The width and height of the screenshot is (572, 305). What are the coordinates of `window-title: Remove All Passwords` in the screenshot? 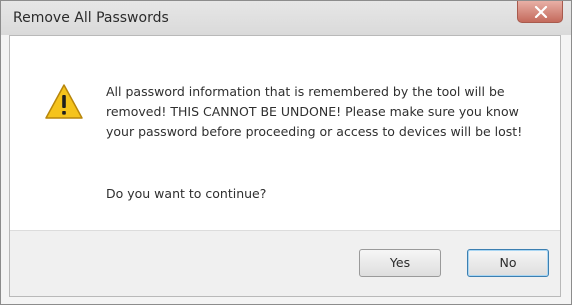 It's located at (91, 18).